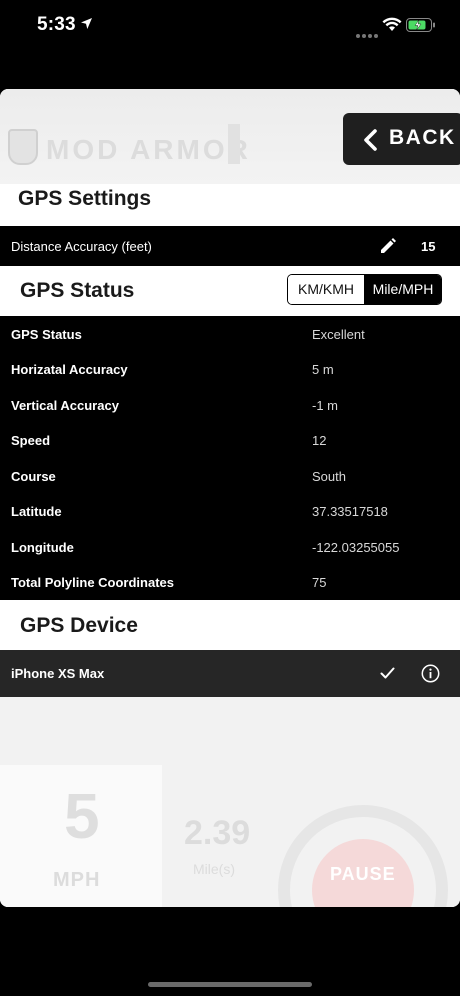  I want to click on row-value: 37.33517518, so click(350, 511).